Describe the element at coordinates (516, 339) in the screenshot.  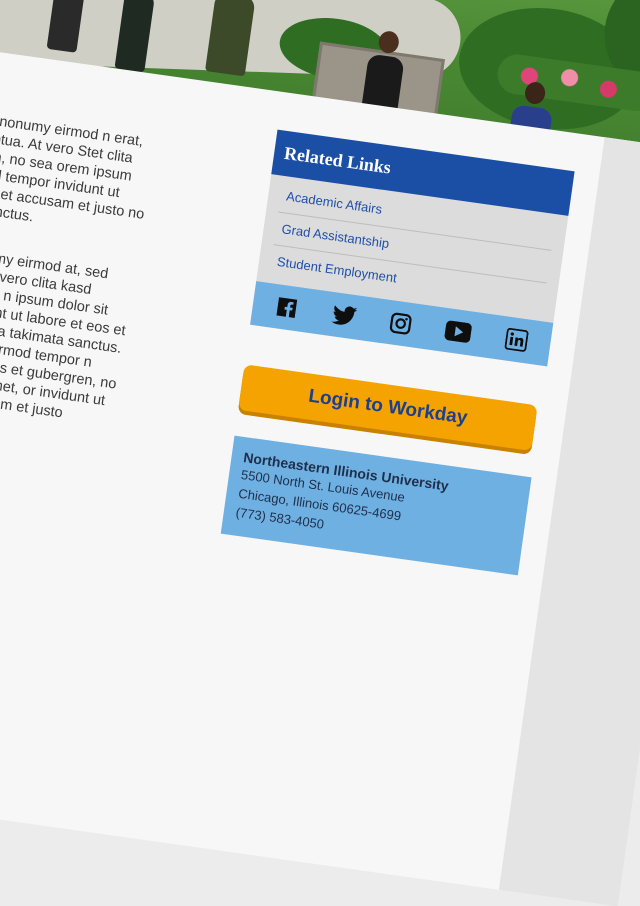
I see `linkedin-icon` at that location.